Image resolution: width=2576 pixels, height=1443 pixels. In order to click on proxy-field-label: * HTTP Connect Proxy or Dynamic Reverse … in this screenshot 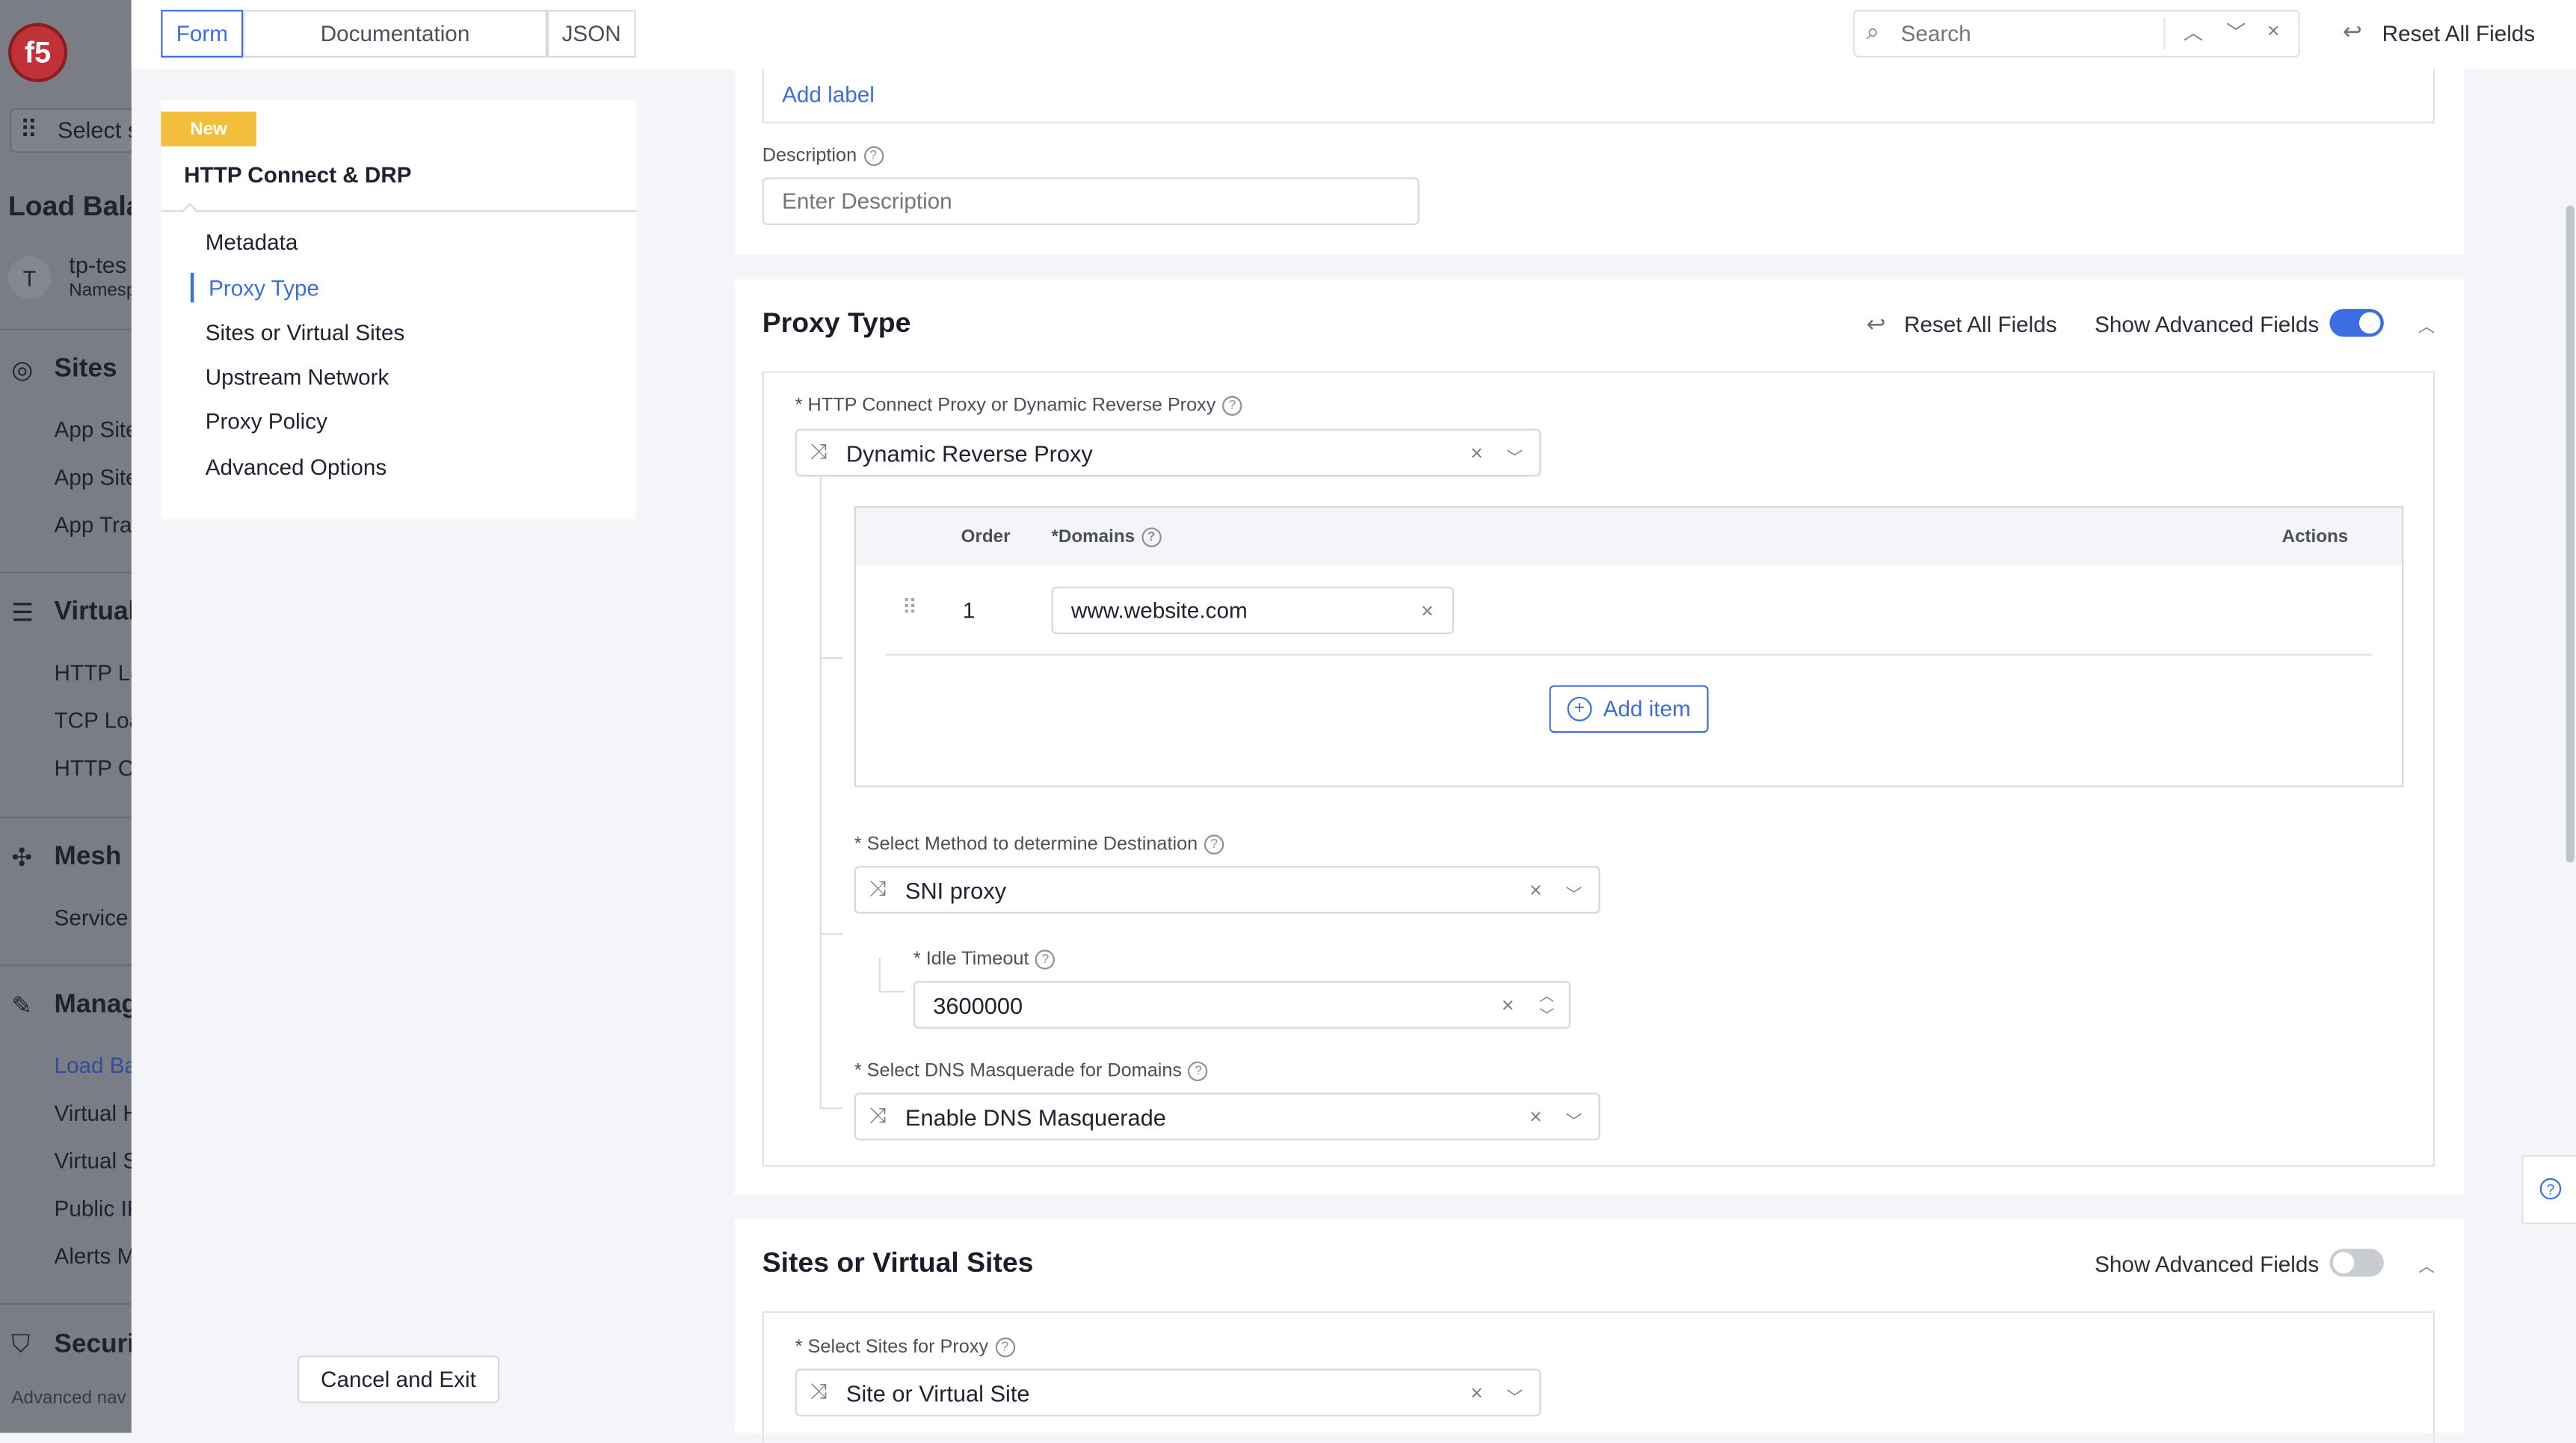, I will do `click(1018, 406)`.